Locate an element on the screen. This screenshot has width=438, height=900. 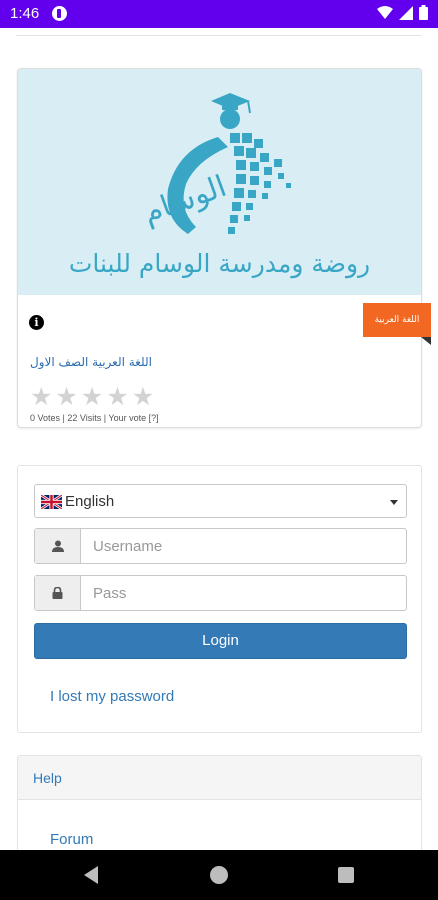
username-input is located at coordinates (244, 546).